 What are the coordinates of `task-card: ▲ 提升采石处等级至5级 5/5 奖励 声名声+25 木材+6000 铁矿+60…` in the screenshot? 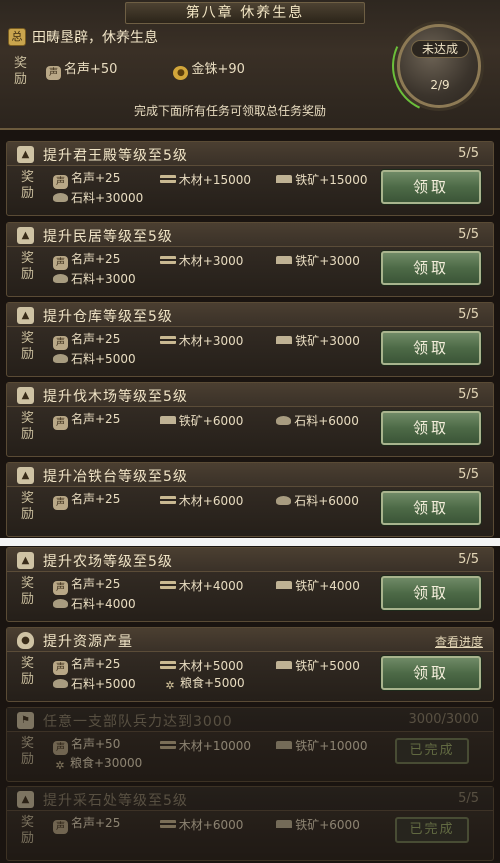 It's located at (250, 823).